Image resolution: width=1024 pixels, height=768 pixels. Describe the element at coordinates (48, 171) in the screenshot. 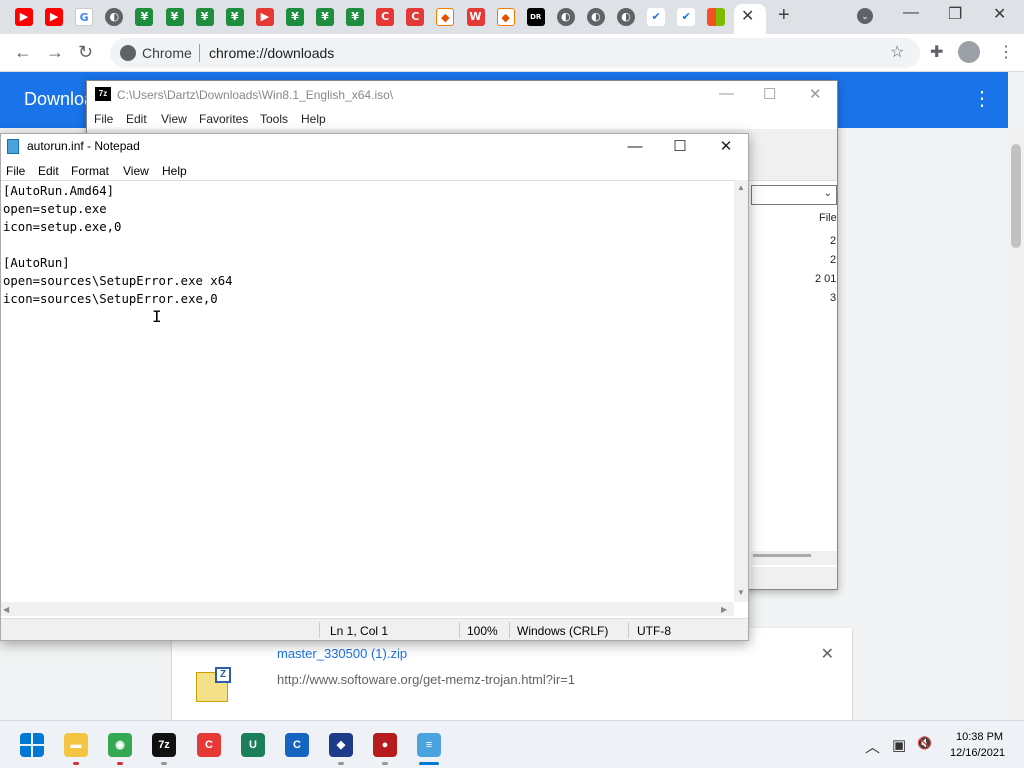

I see `notepad-menu-edit: Edit` at that location.